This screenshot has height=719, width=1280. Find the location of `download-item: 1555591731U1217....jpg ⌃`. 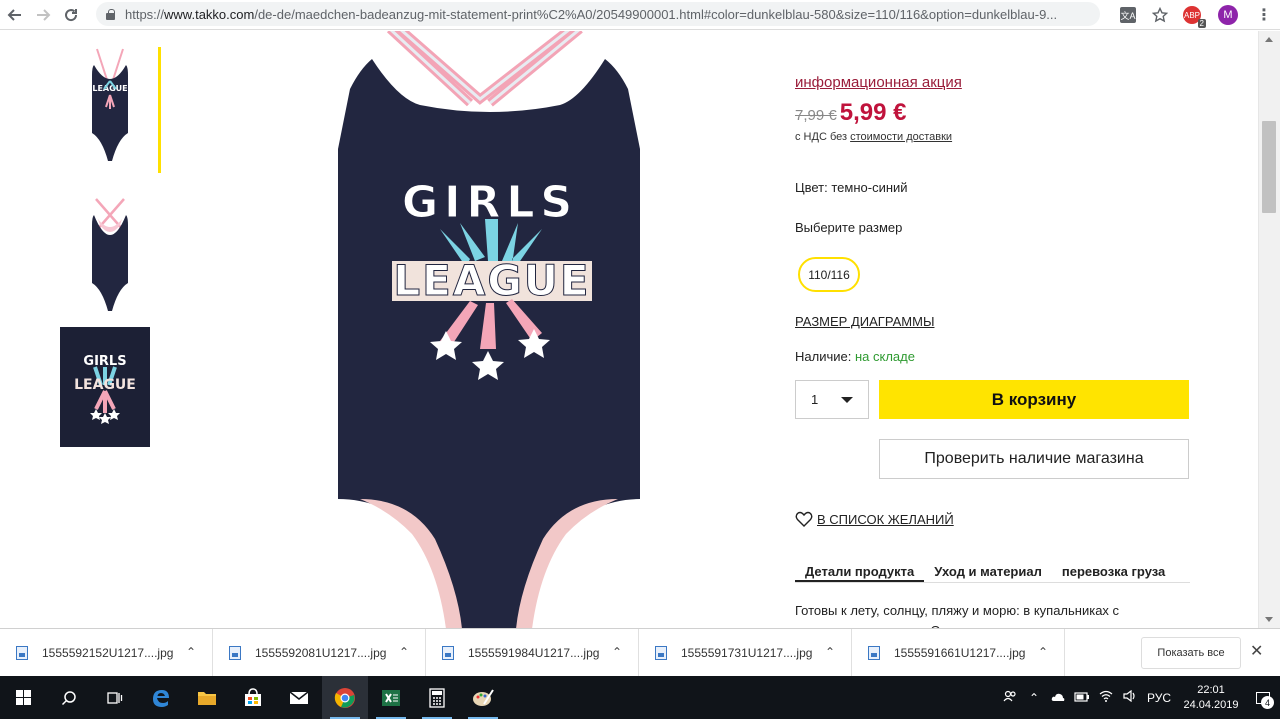

download-item: 1555591731U1217....jpg ⌃ is located at coordinates (745, 652).